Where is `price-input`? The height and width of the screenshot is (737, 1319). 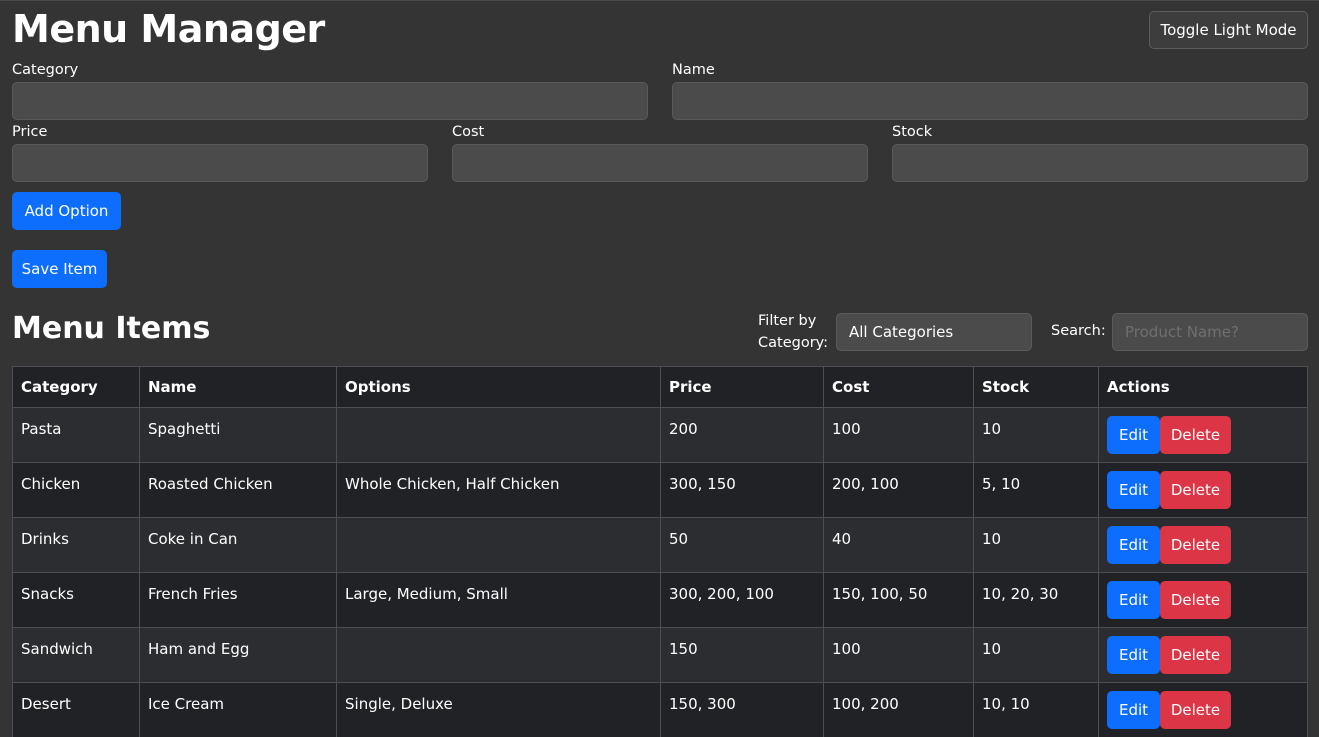
price-input is located at coordinates (220, 163).